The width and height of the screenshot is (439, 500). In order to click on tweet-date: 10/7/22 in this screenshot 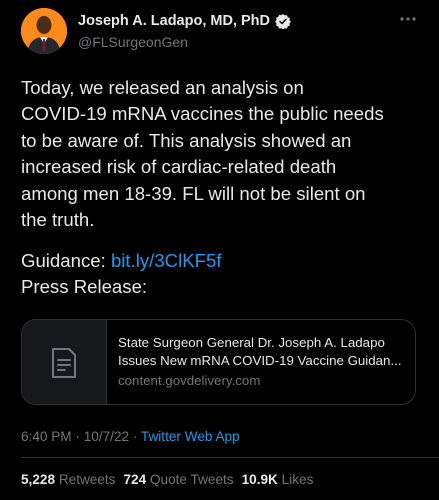, I will do `click(106, 436)`.